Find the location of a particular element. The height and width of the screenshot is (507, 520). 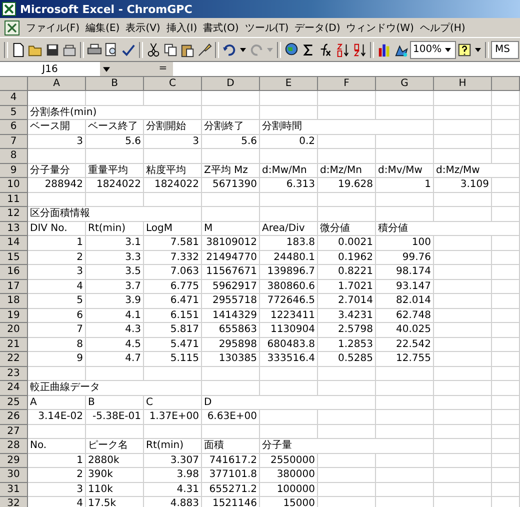

row-header: 5 is located at coordinates (14, 113).